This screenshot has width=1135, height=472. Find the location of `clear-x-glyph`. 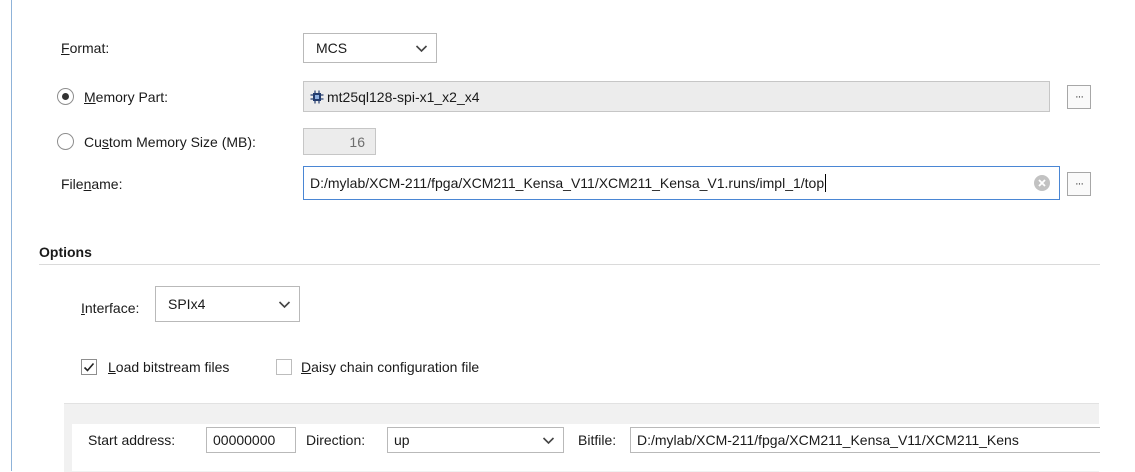

clear-x-glyph is located at coordinates (1042, 183).